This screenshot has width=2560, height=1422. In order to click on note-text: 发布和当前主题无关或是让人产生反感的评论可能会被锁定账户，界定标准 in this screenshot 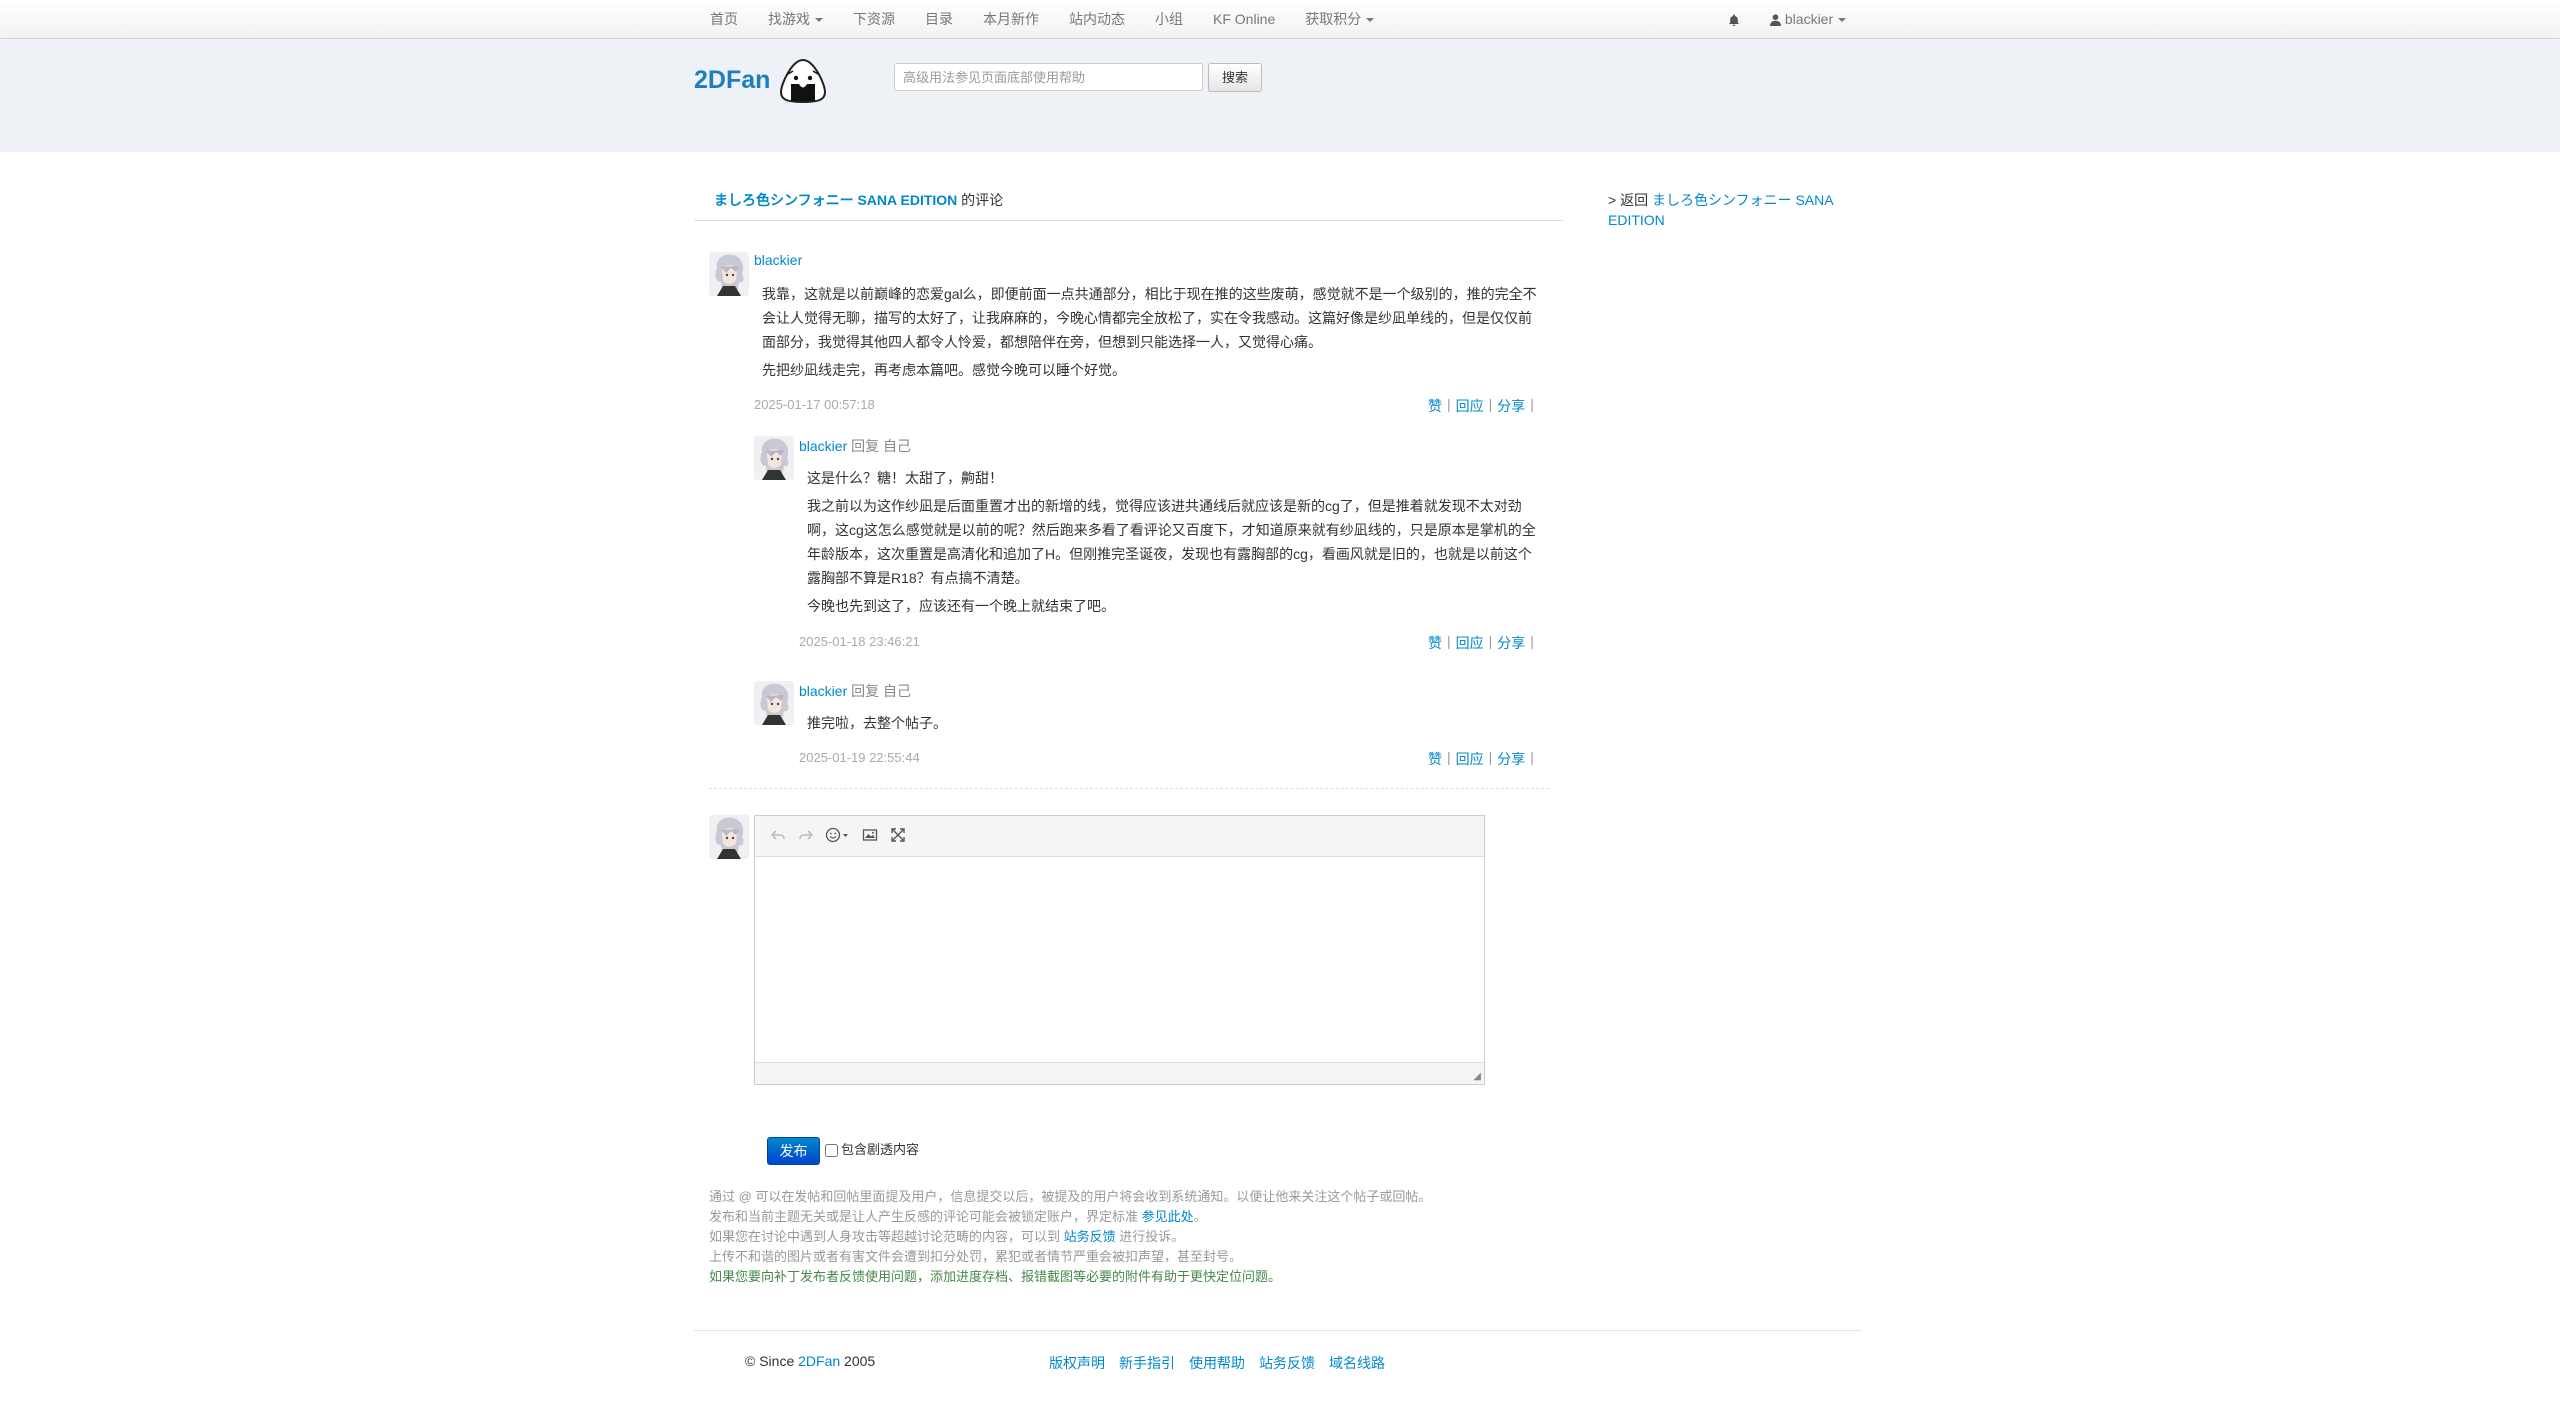, I will do `click(925, 1216)`.